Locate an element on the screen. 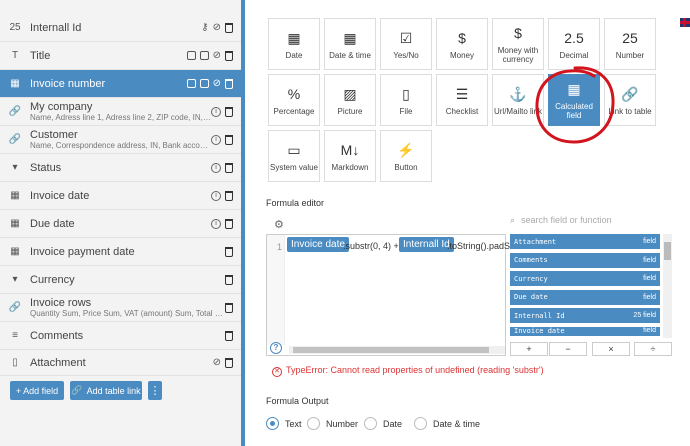 The image size is (690, 446). date-time-icon: ▦ is located at coordinates (350, 37).